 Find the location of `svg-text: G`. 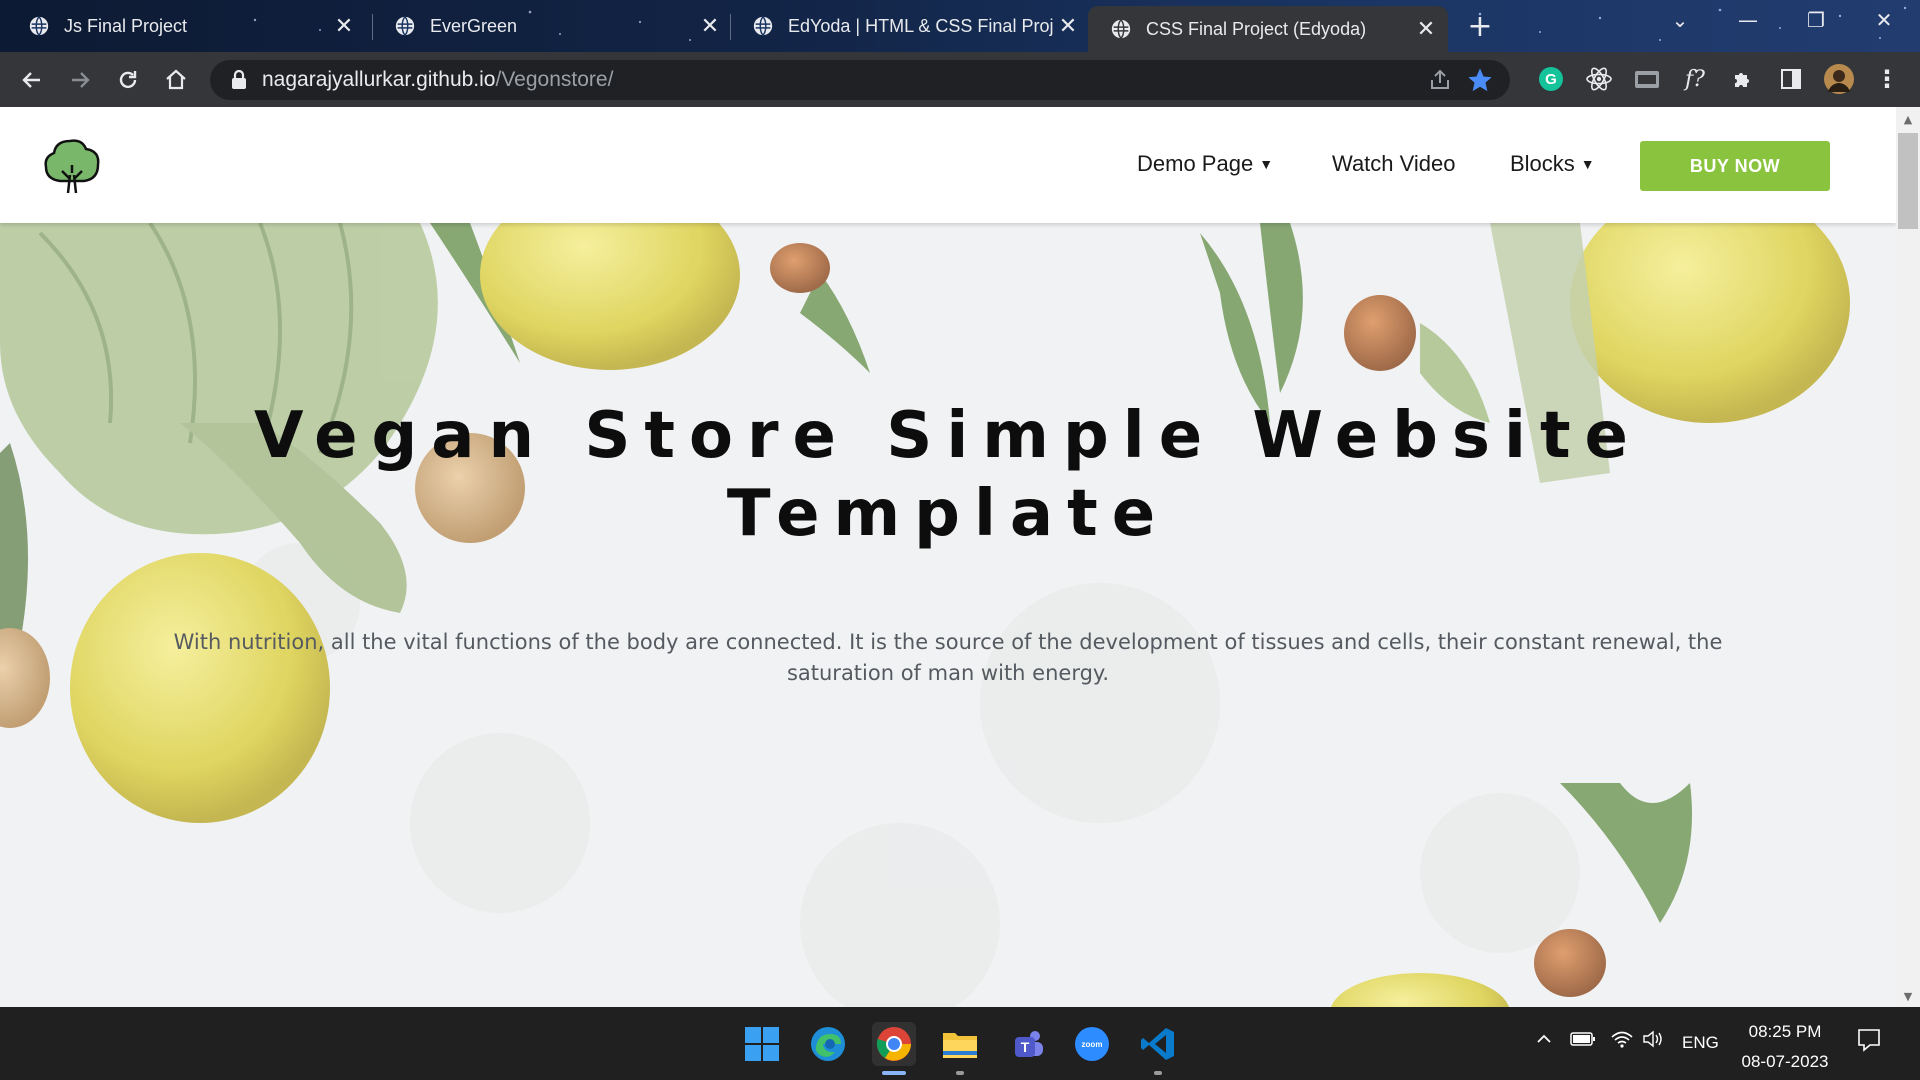

svg-text: G is located at coordinates (1551, 79).